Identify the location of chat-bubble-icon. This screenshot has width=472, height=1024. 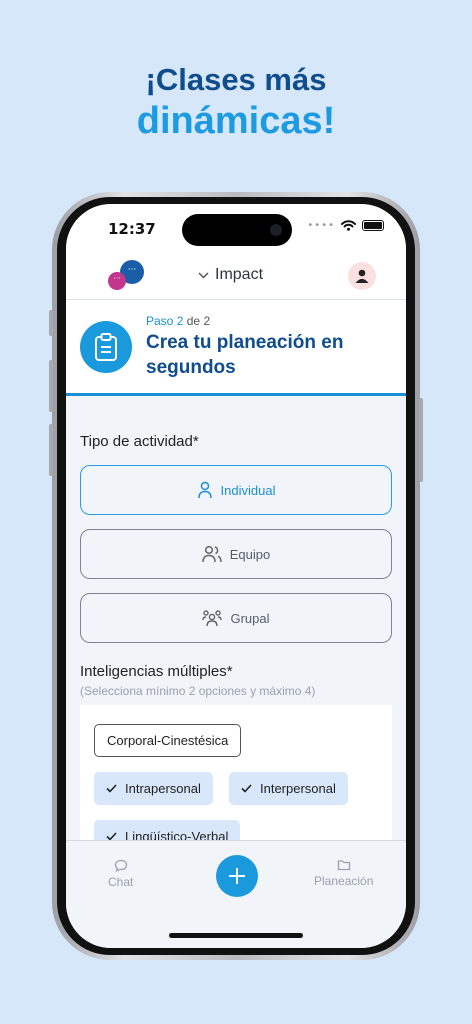
(120, 865).